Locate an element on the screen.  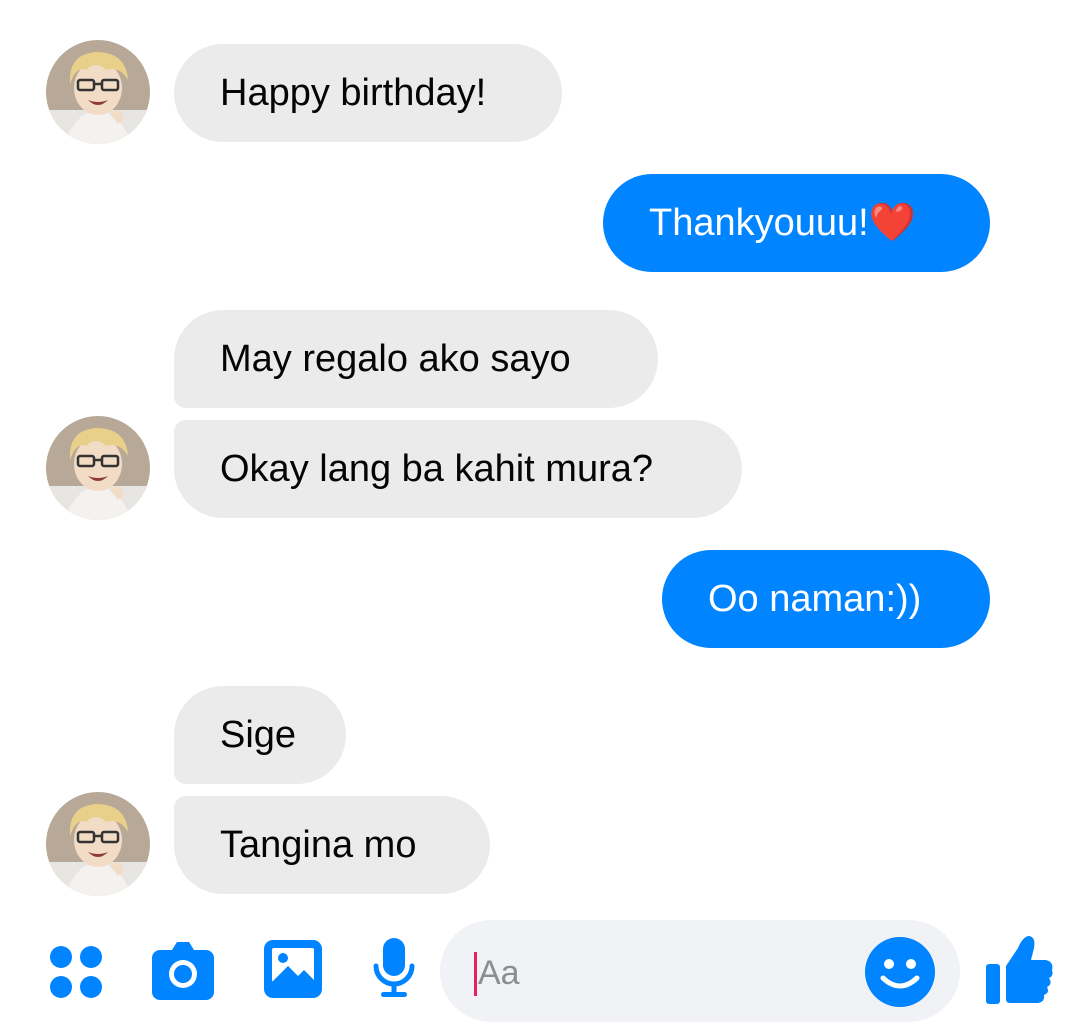
message-incoming: Okay lang ba kahit mura? is located at coordinates (458, 469).